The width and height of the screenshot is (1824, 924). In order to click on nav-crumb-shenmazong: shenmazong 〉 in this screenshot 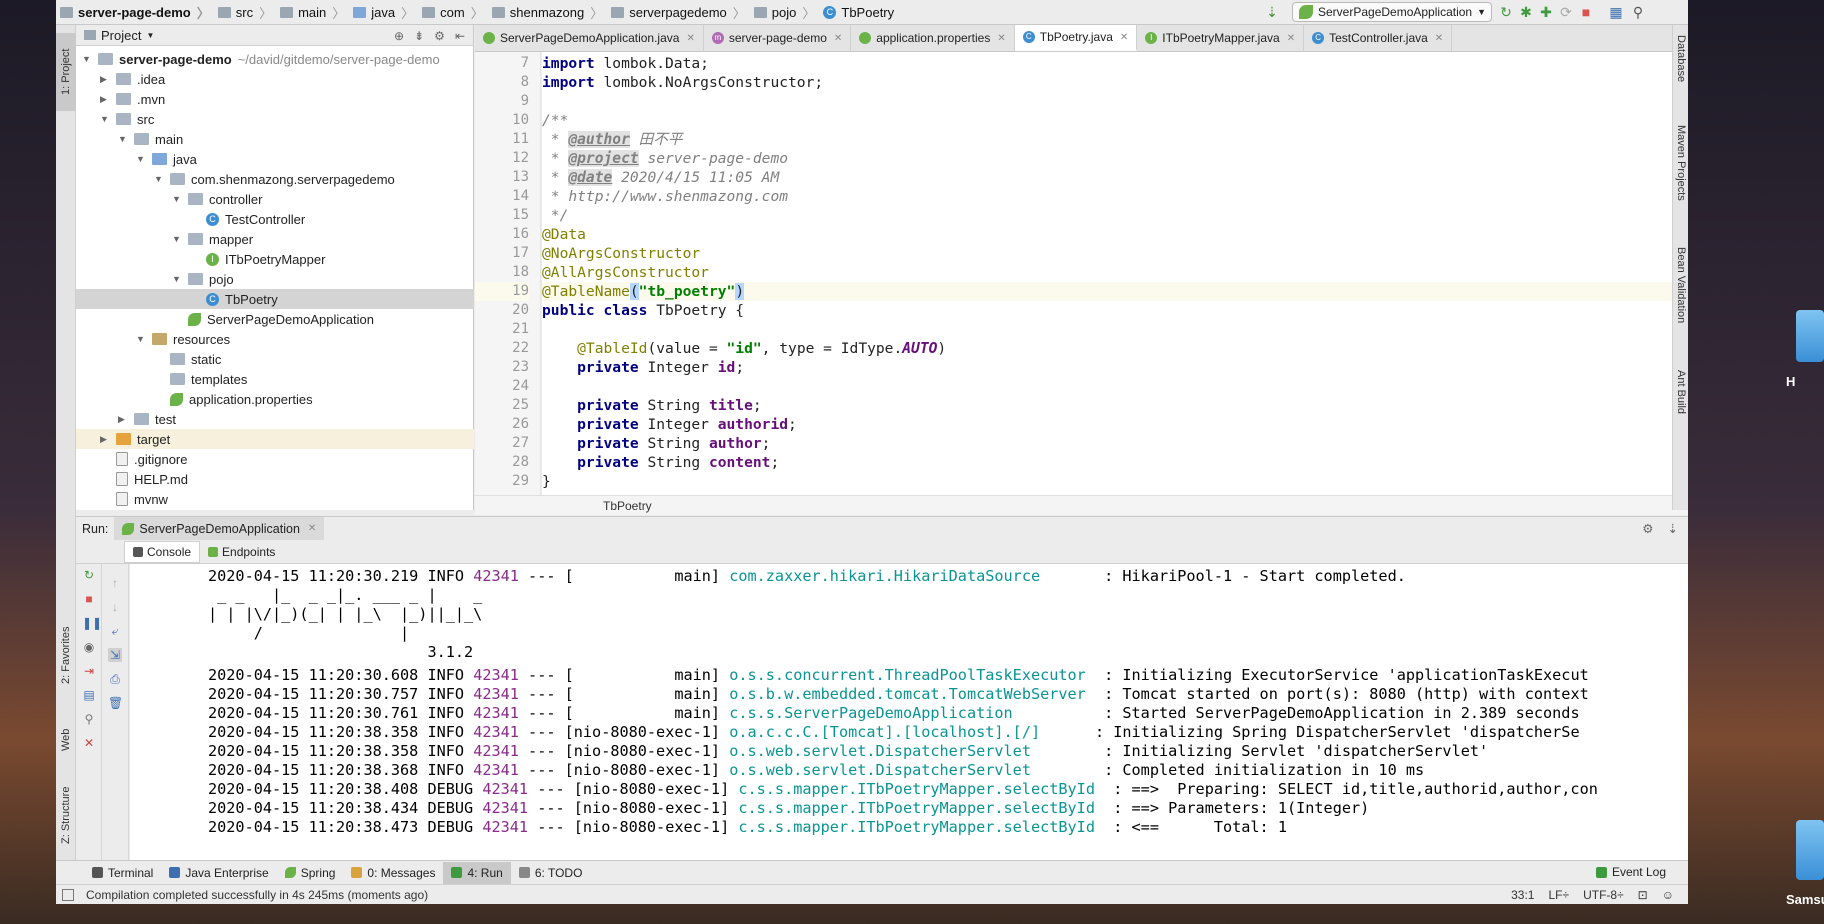, I will do `click(547, 12)`.